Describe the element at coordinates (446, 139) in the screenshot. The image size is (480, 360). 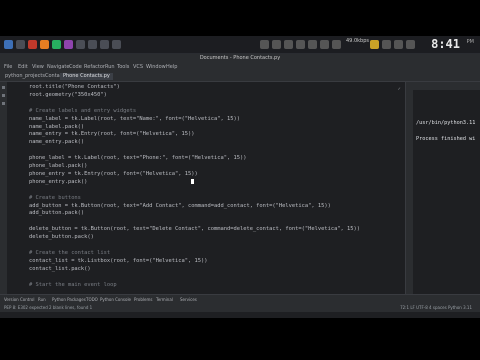
I see `run-output-line: Process finished wi` at that location.